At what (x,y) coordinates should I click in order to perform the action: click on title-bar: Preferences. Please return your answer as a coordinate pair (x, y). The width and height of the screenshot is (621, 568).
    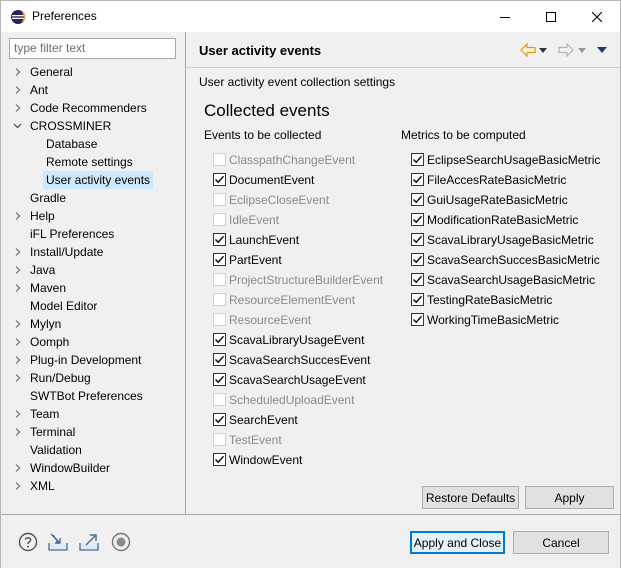
    Looking at the image, I should click on (310, 16).